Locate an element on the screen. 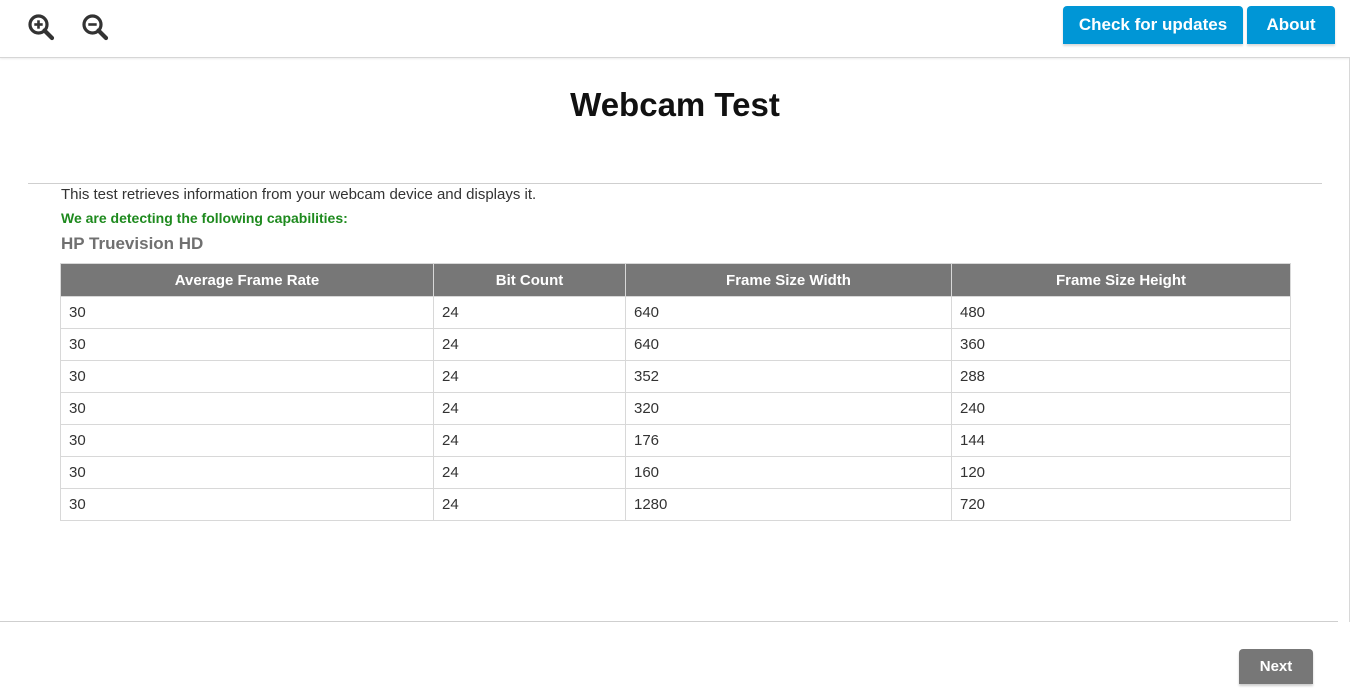  cell-width: 160 is located at coordinates (788, 472).